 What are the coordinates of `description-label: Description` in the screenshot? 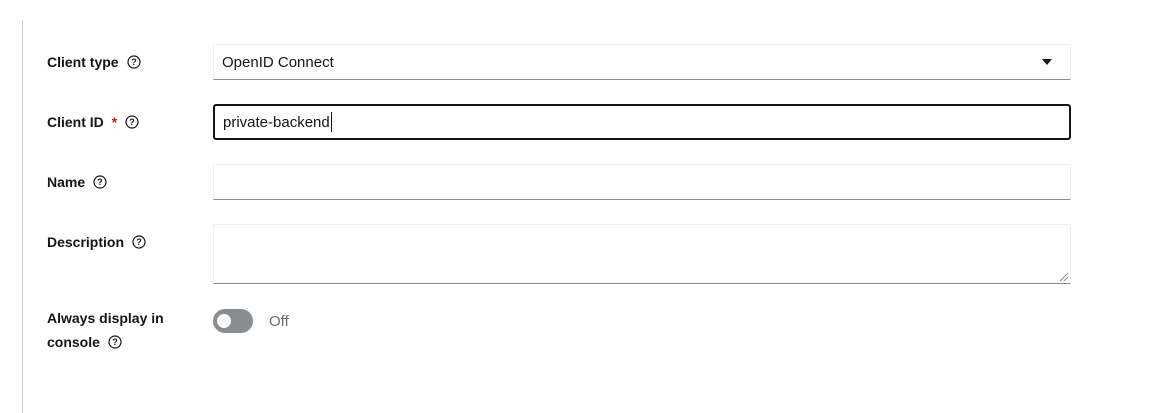 It's located at (86, 242).